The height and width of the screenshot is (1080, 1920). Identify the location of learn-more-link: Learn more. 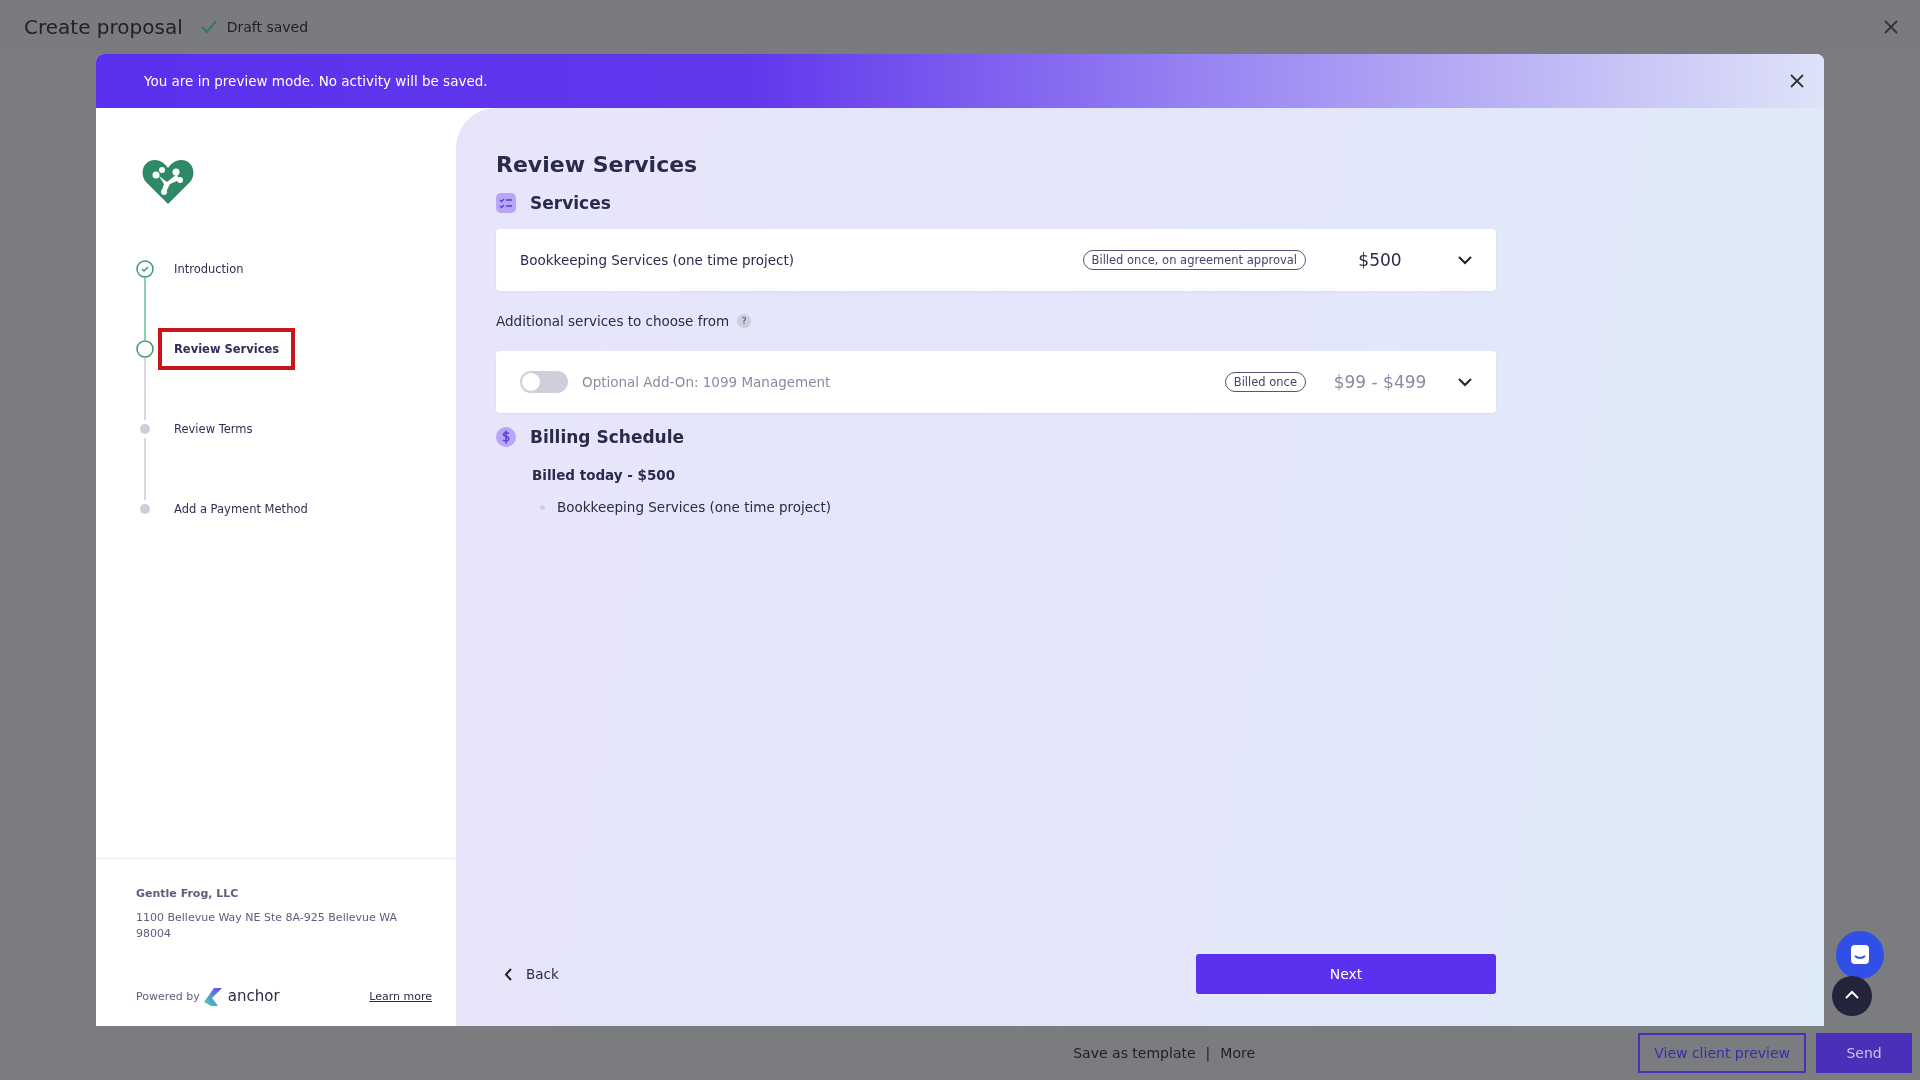
(400, 996).